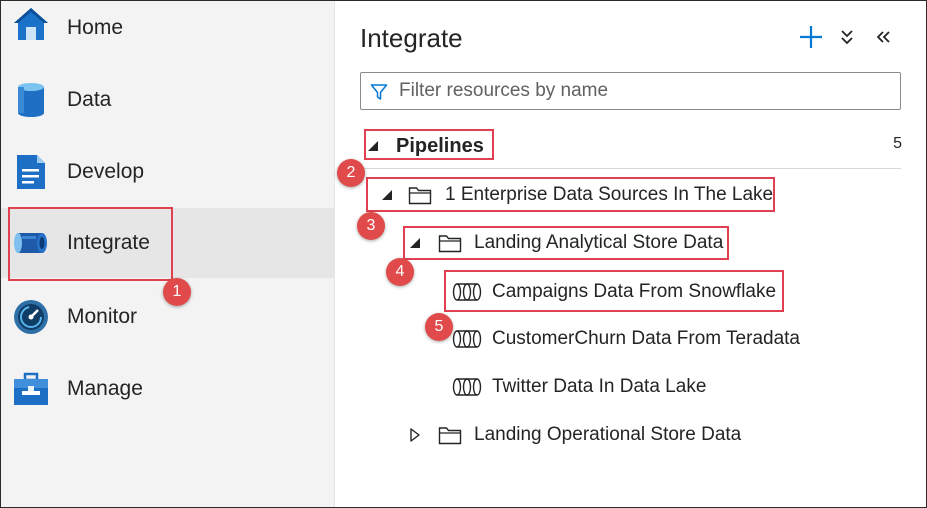  What do you see at coordinates (440, 145) in the screenshot?
I see `section-label: Pipelines` at bounding box center [440, 145].